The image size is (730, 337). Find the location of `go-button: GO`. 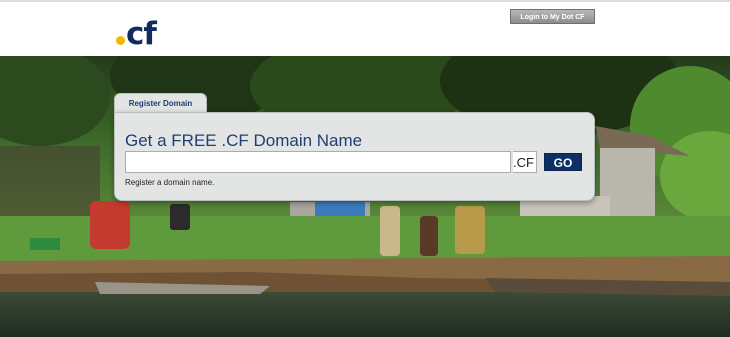

go-button: GO is located at coordinates (563, 162).